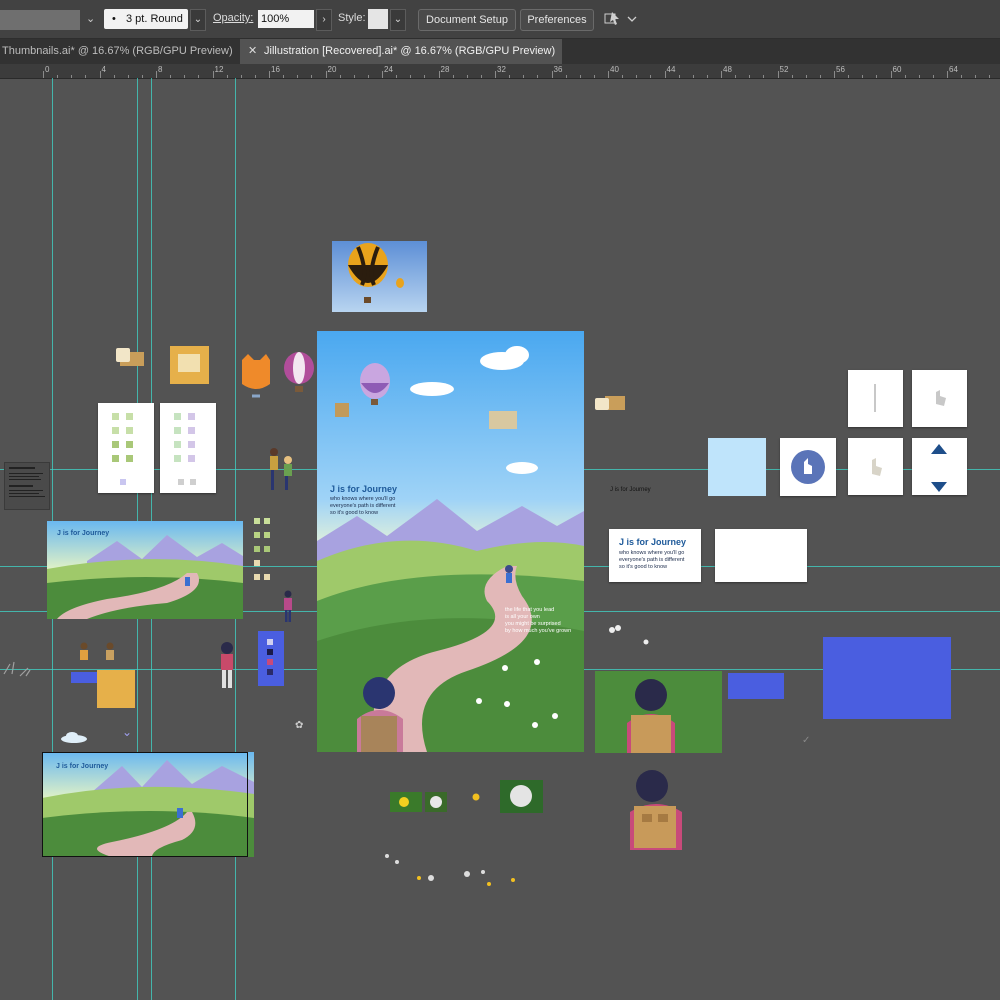 This screenshot has width=1000, height=1000. Describe the element at coordinates (189, 365) in the screenshot. I see `toast-tile` at that location.